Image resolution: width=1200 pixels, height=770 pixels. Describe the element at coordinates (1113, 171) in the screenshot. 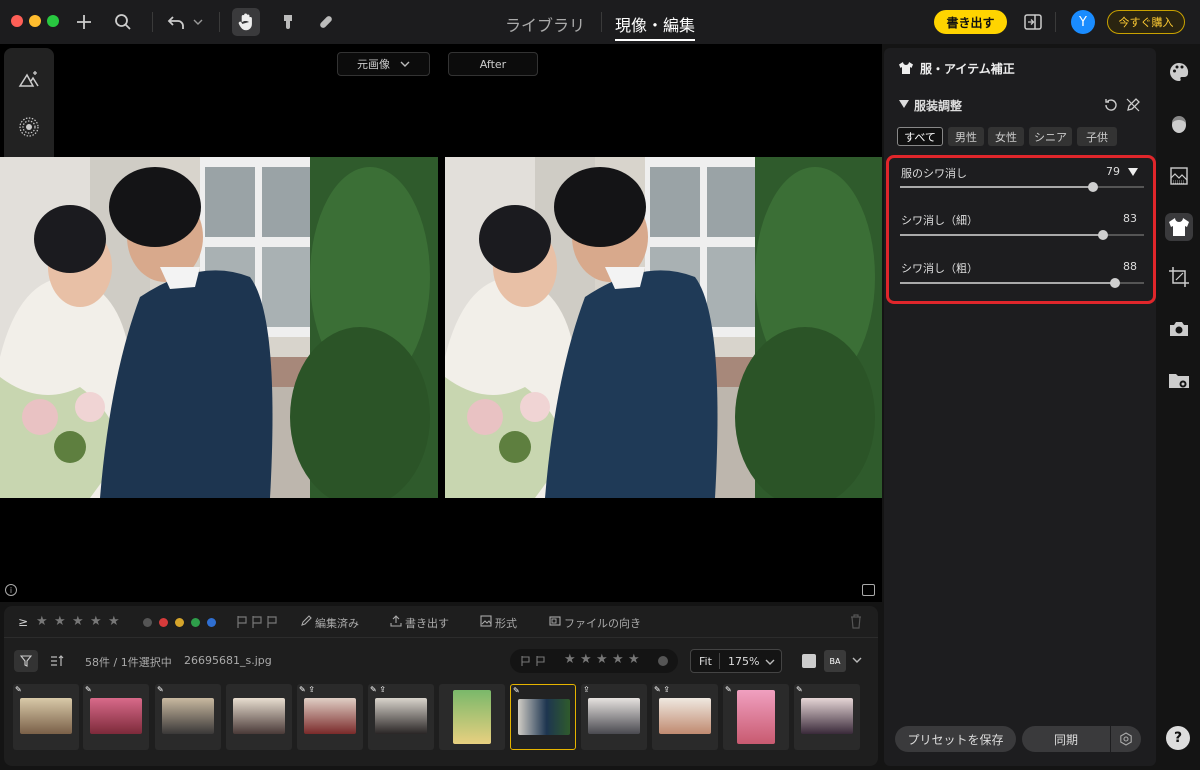

I see `slider-value: 79` at that location.